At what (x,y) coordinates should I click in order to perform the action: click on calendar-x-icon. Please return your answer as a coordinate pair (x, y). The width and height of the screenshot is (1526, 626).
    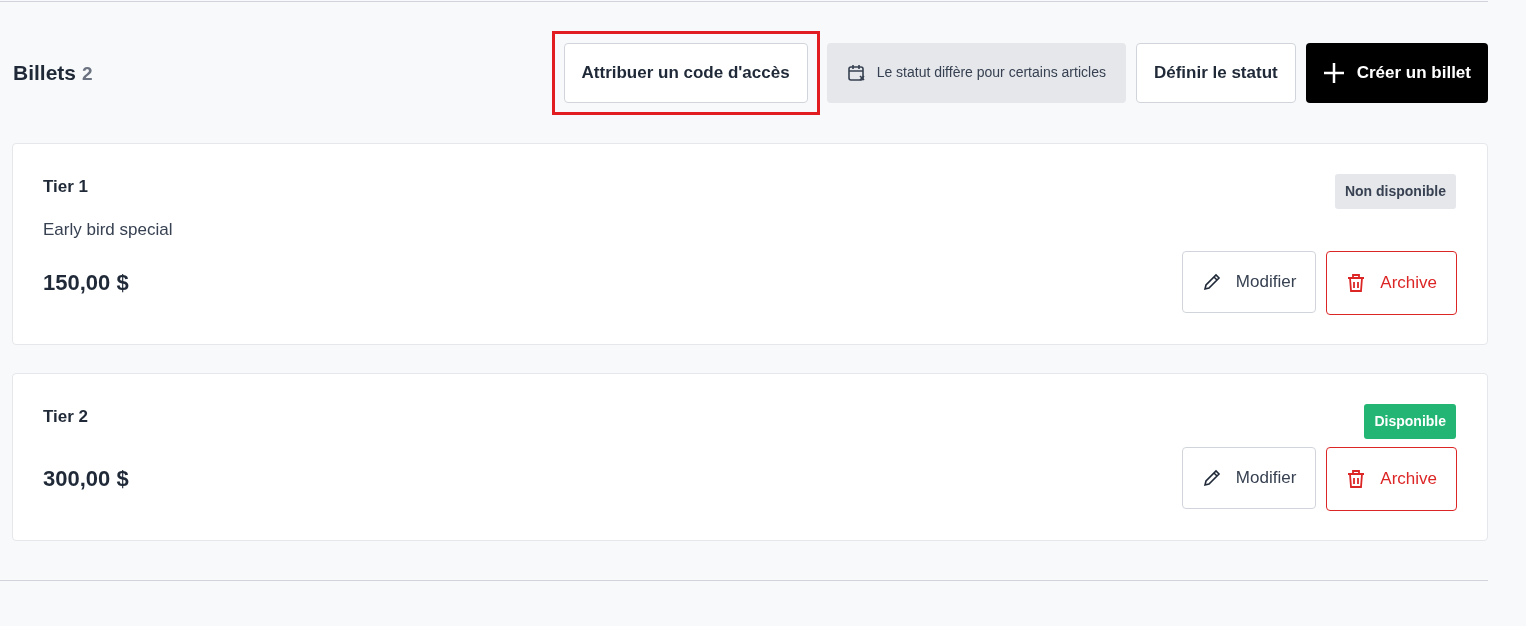
    Looking at the image, I should click on (856, 72).